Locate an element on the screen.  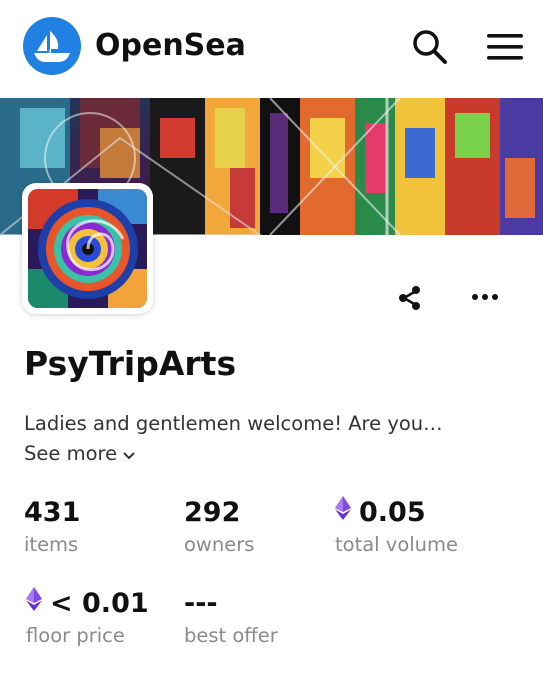
stat-label: items is located at coordinates (51, 544).